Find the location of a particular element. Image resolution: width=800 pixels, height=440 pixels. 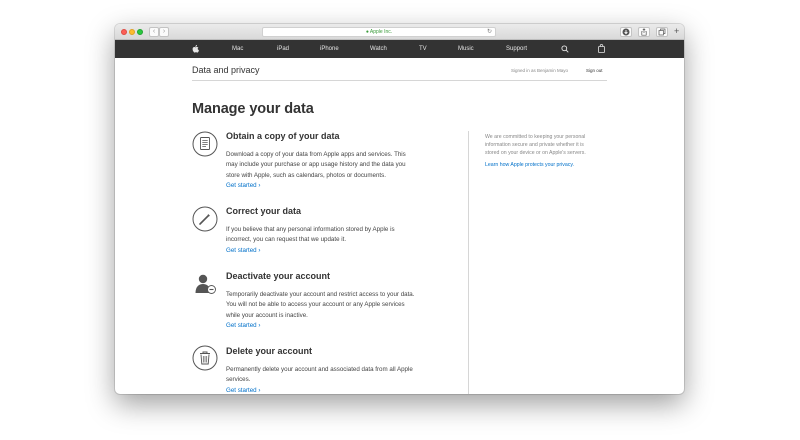

back-button: ‹ is located at coordinates (154, 32).